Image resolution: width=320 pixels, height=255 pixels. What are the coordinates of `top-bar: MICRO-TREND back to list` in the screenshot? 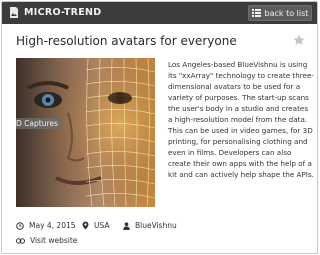 It's located at (159, 13).